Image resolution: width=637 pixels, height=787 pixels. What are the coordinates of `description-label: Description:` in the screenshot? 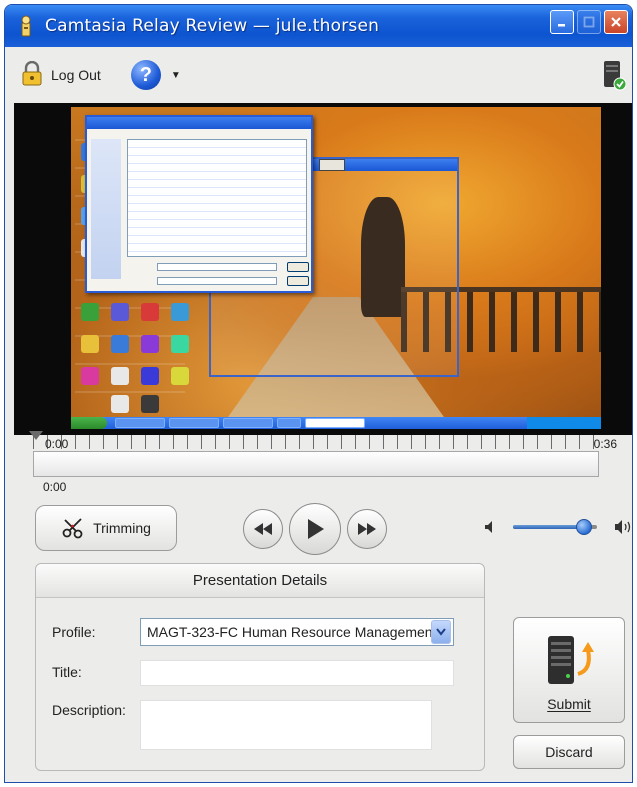 It's located at (89, 710).